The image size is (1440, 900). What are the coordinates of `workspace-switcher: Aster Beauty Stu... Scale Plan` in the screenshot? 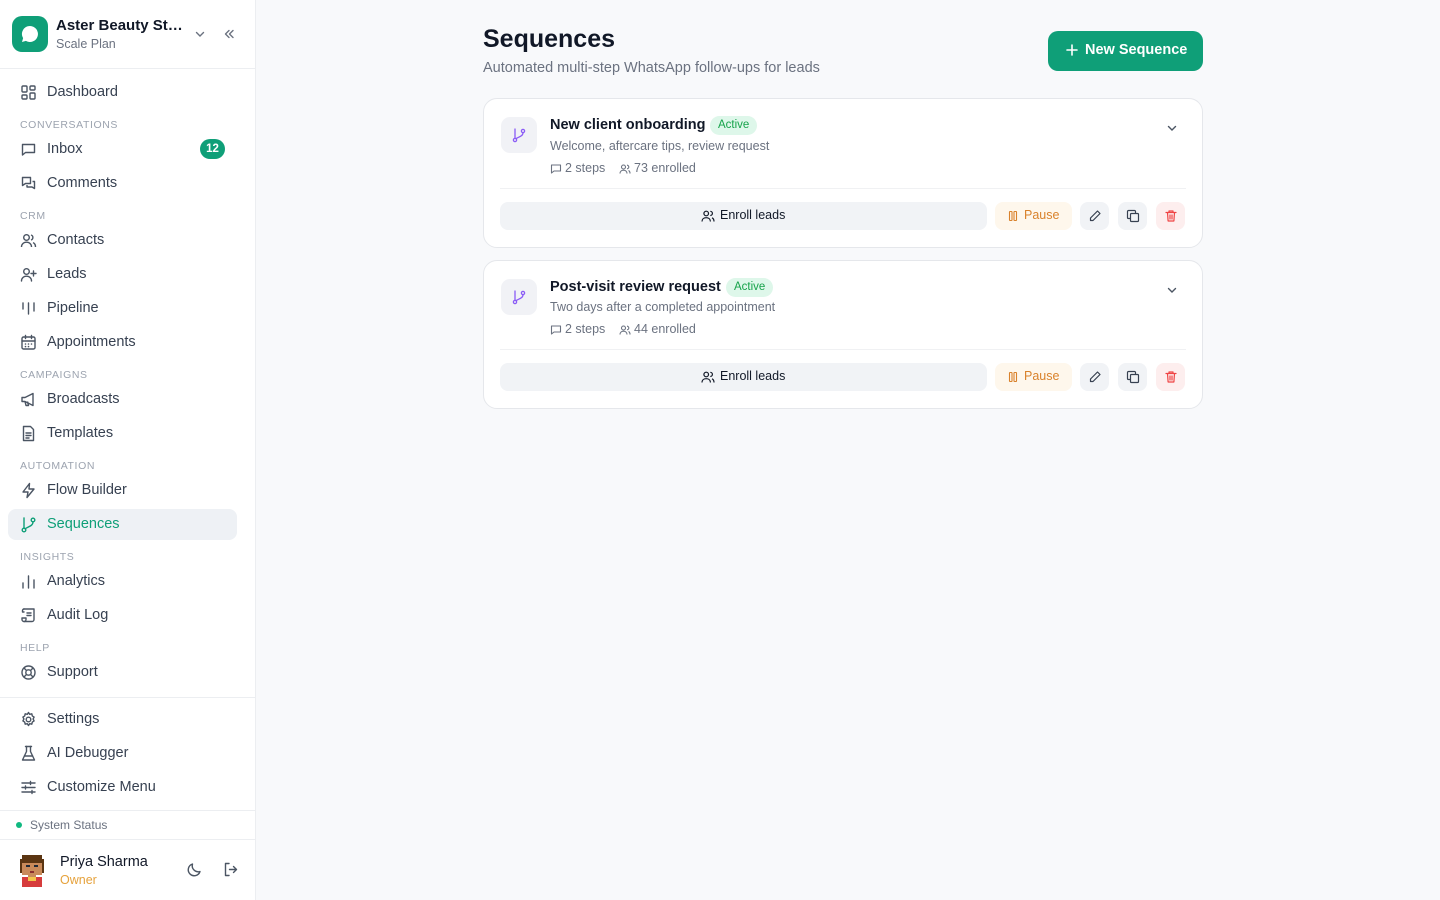 It's located at (127, 34).